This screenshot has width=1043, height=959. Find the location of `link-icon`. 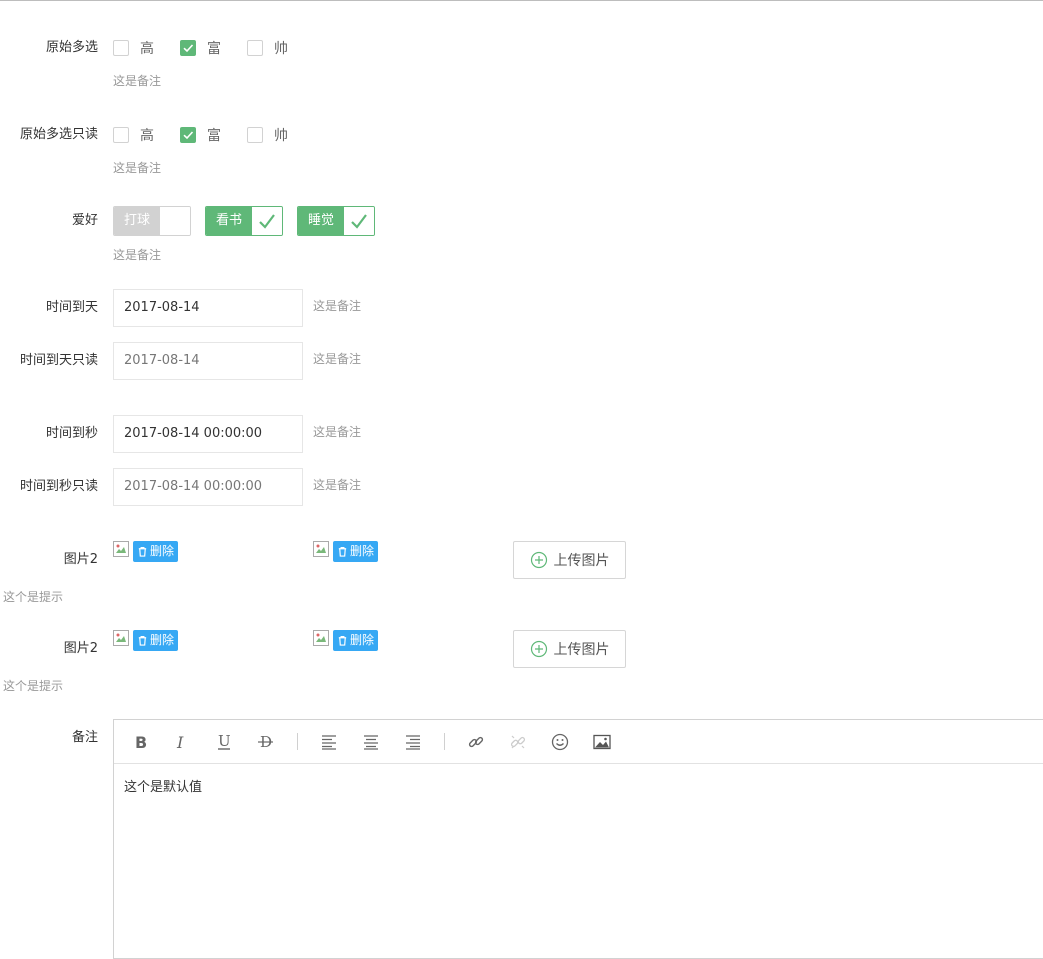

link-icon is located at coordinates (476, 742).